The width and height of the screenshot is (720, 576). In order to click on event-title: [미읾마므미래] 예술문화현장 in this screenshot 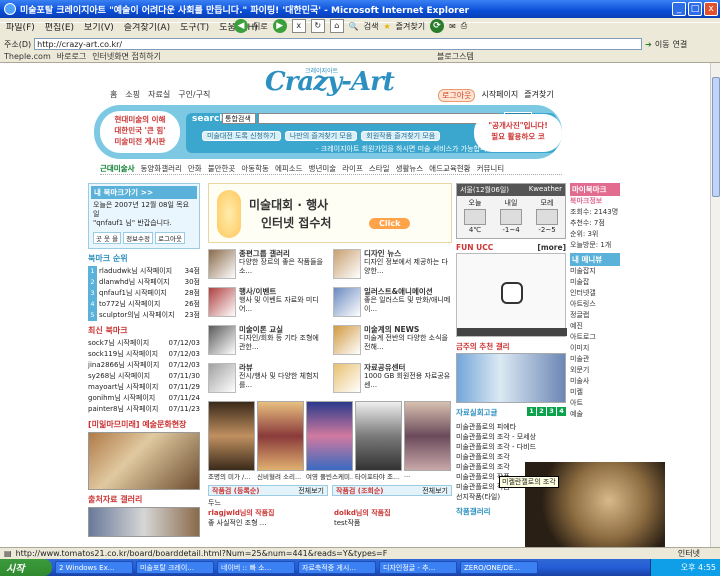, I will do `click(144, 424)`.